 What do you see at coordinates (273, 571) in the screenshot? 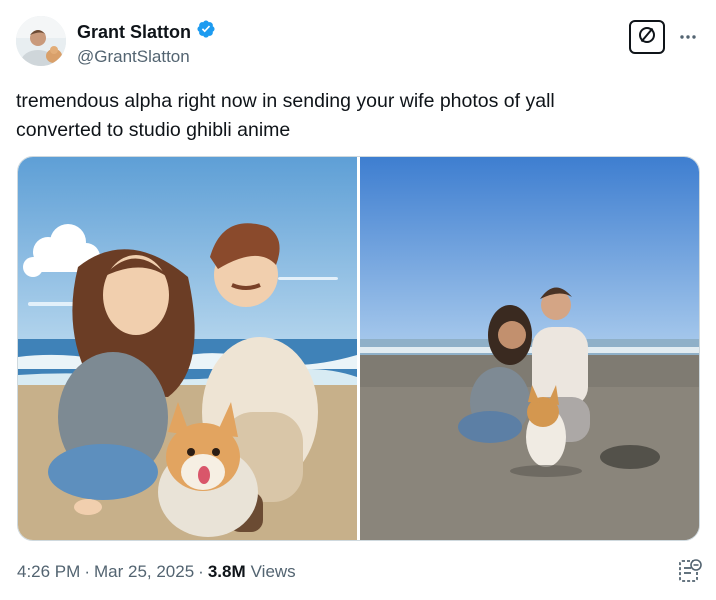
I see `views-label: Views` at bounding box center [273, 571].